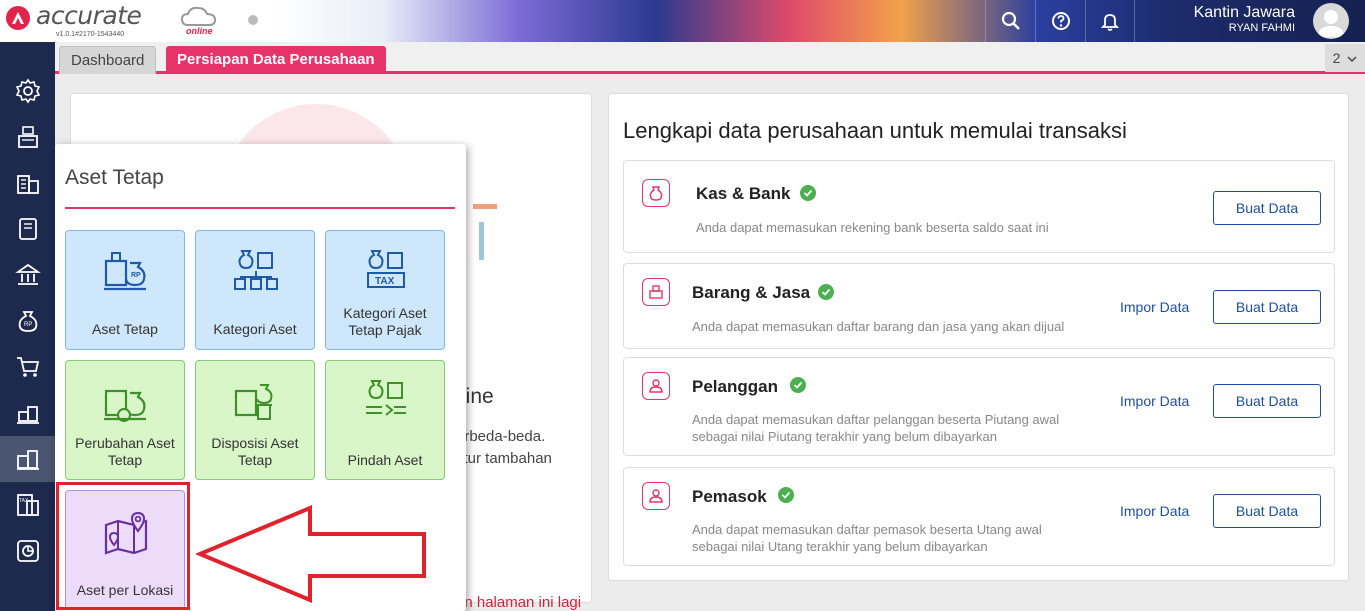  Describe the element at coordinates (1010, 21) in the screenshot. I see `search-button` at that location.